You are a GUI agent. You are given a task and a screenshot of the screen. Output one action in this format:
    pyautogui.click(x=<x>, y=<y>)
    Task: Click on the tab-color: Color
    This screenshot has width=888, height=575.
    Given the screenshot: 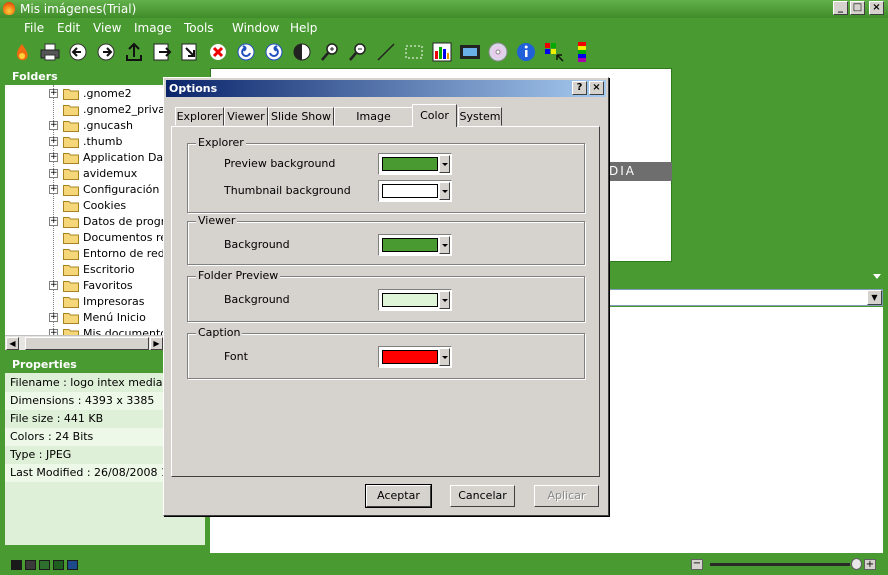 What is the action you would take?
    pyautogui.click(x=434, y=115)
    